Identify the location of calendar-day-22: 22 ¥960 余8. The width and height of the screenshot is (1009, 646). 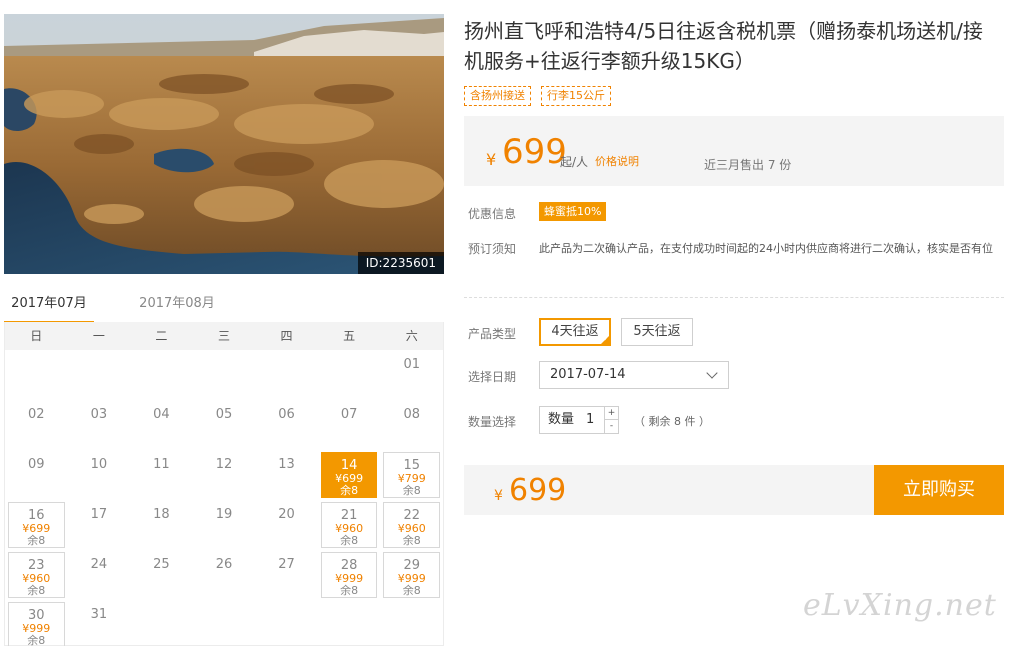
(411, 525).